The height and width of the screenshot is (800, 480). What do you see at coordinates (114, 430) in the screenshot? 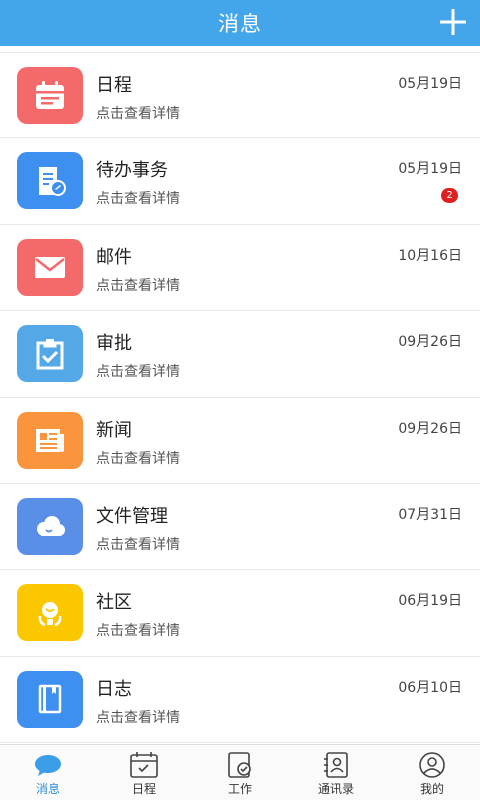
I see `message-title: 新闻` at bounding box center [114, 430].